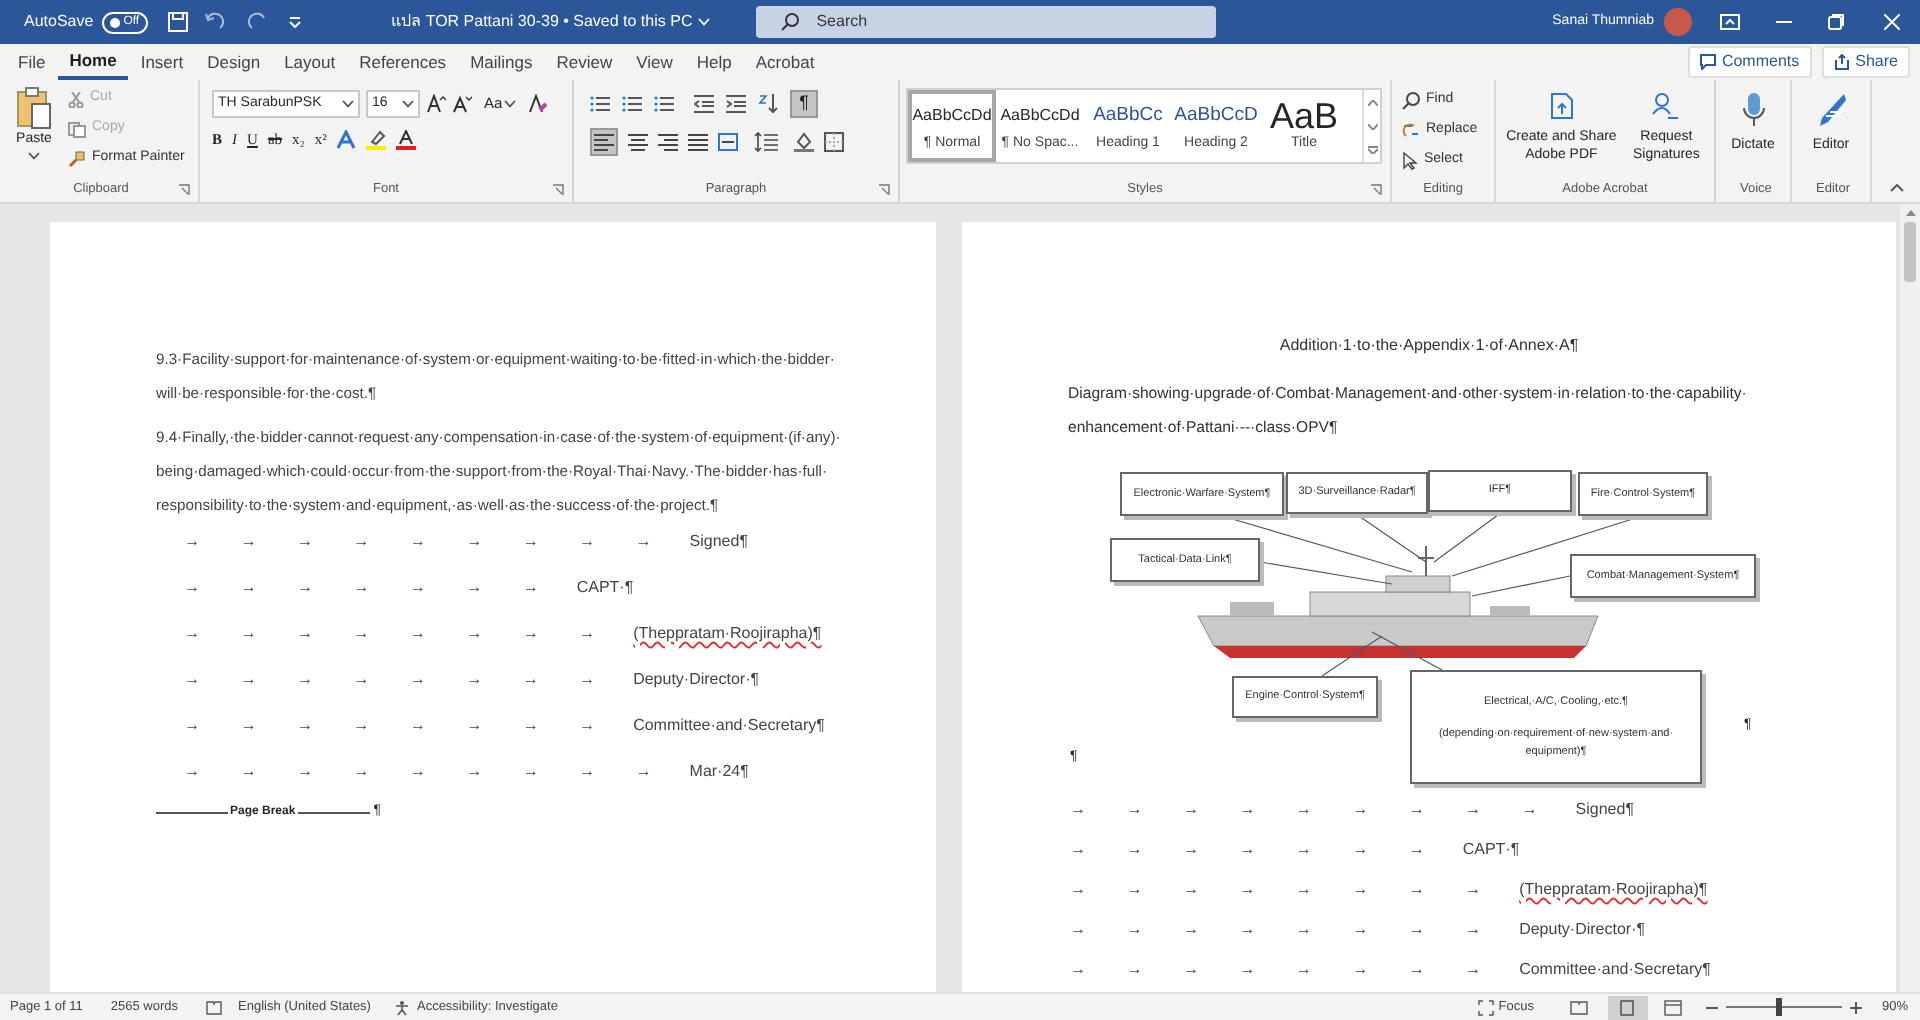  What do you see at coordinates (34, 108) in the screenshot?
I see `clipboard-icon` at bounding box center [34, 108].